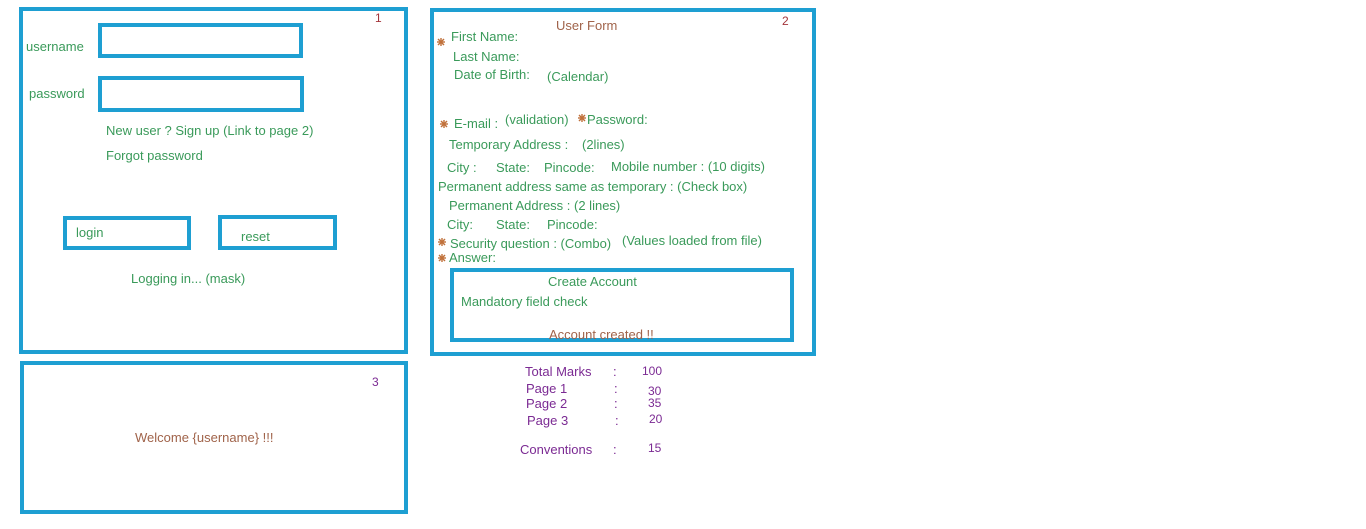  I want to click on signup-link: New user ? Sign up (Link to page 2), so click(209, 130).